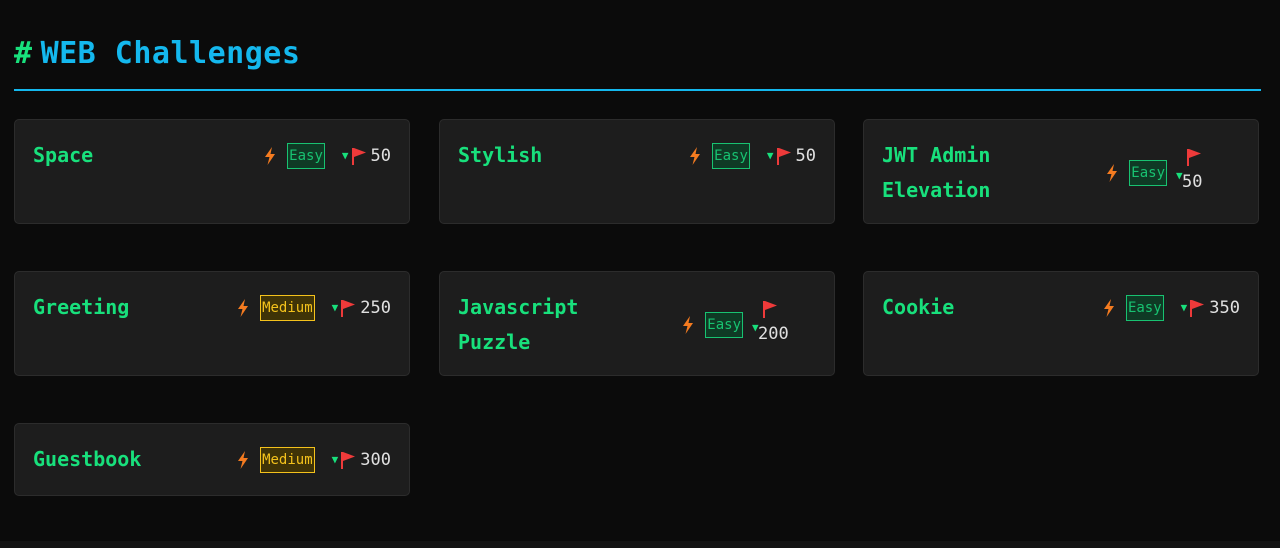  Describe the element at coordinates (500, 155) in the screenshot. I see `challenge-name: Stylish` at that location.